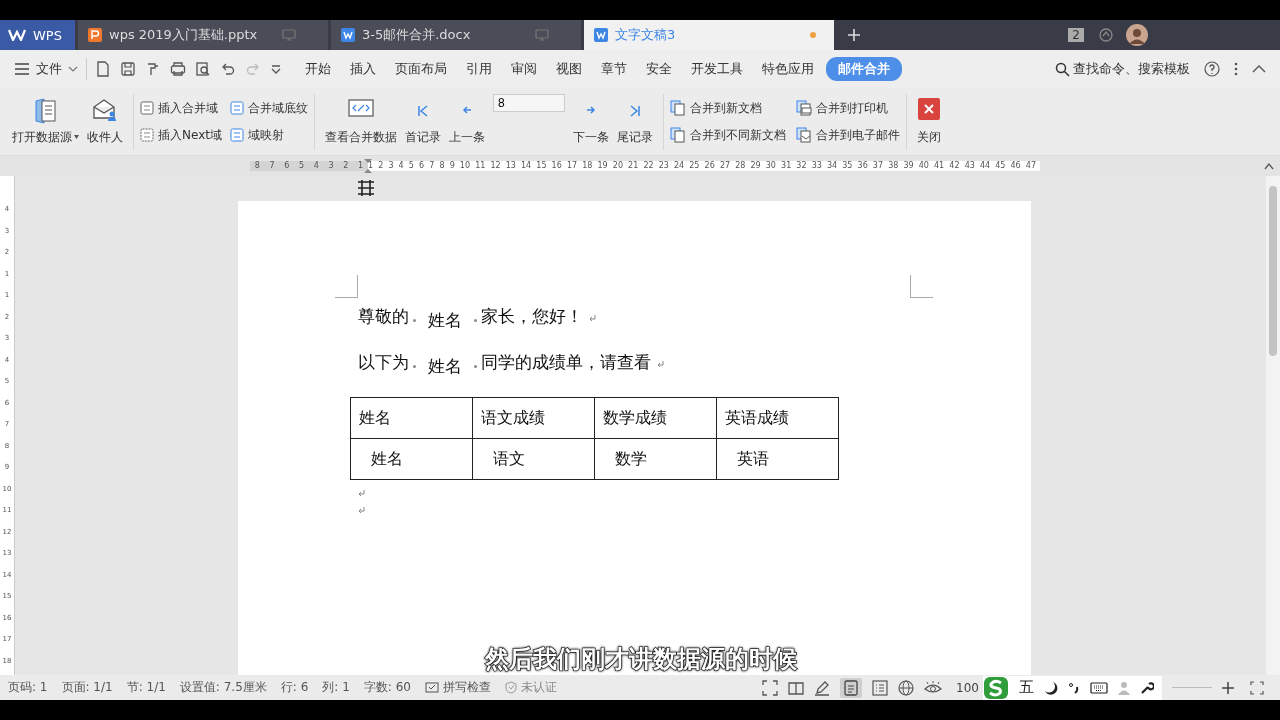  Describe the element at coordinates (655, 418) in the screenshot. I see `table-header-cell: 数学成绩` at that location.